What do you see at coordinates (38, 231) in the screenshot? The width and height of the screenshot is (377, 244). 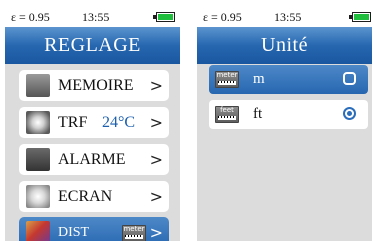 I see `distance-icon` at bounding box center [38, 231].